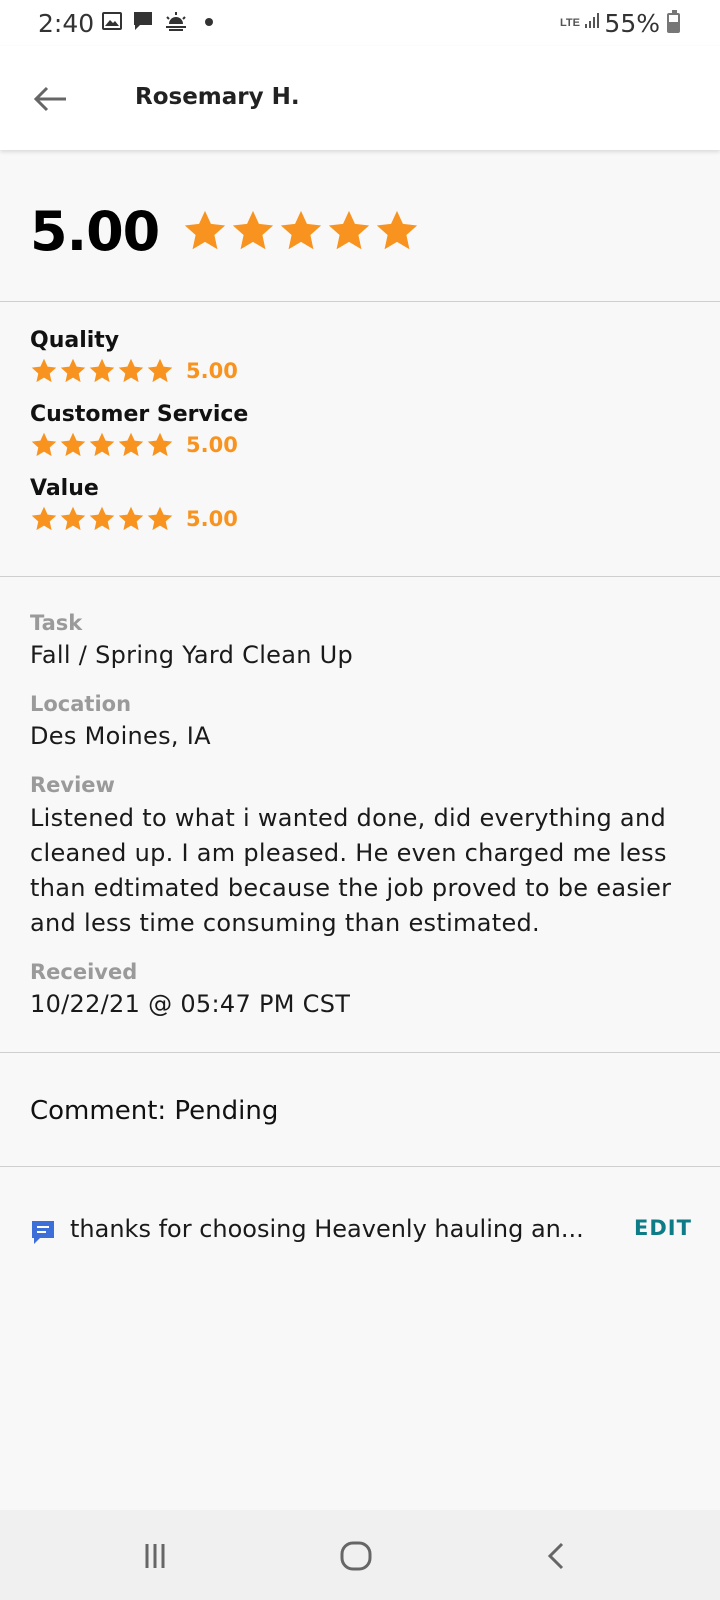 The height and width of the screenshot is (1600, 720). Describe the element at coordinates (84, 972) in the screenshot. I see `received-label: Received` at that location.